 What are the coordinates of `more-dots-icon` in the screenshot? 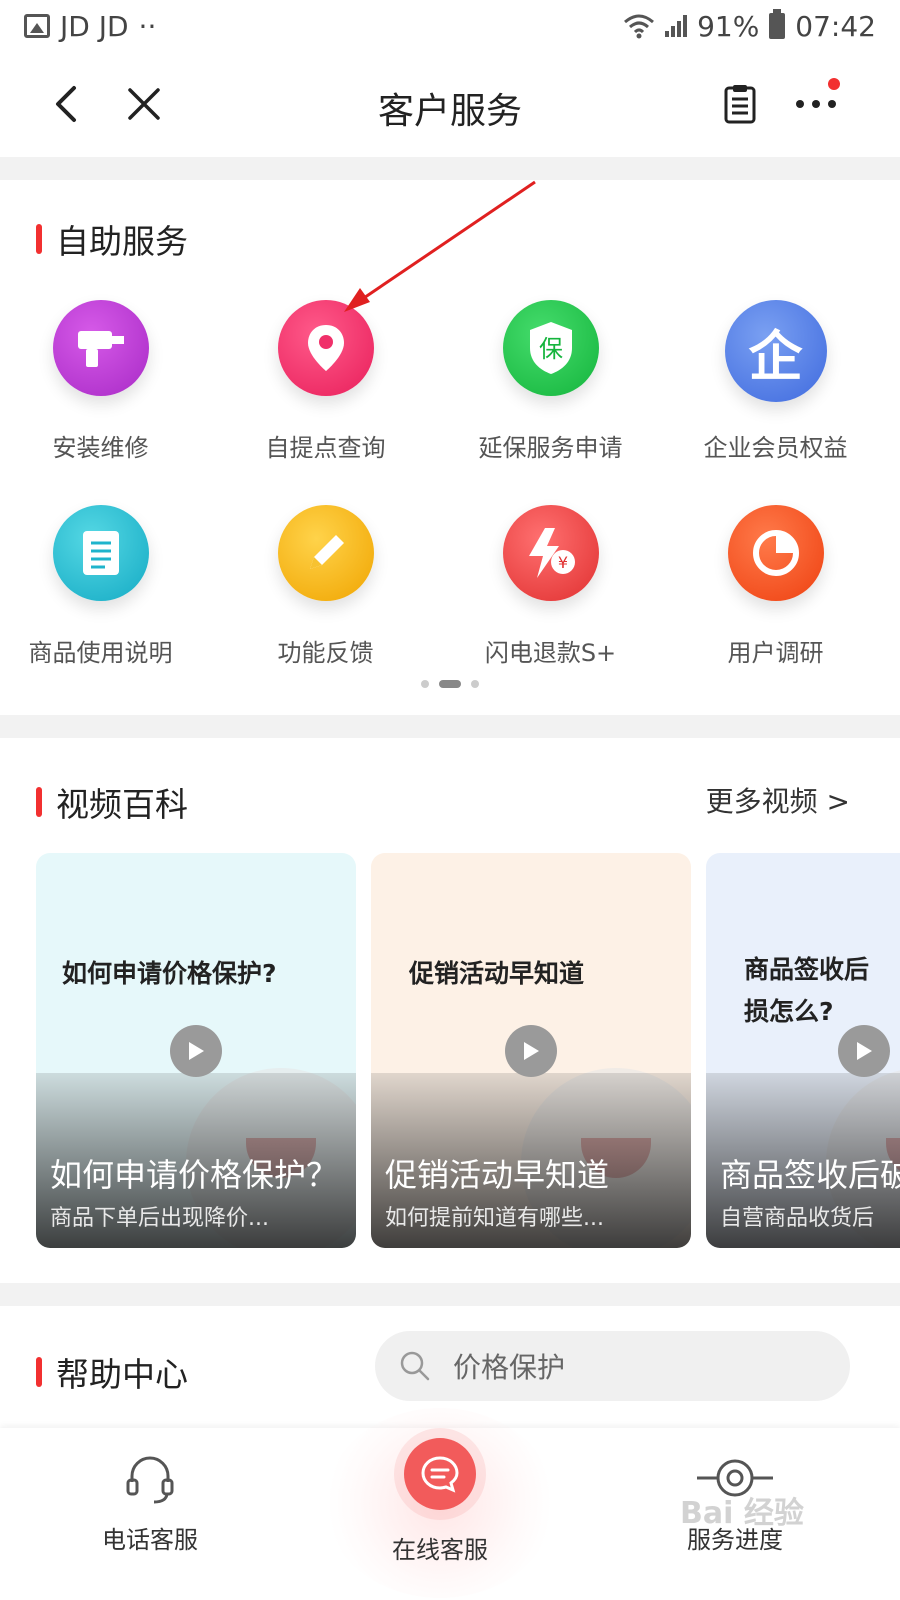 It's located at (816, 104).